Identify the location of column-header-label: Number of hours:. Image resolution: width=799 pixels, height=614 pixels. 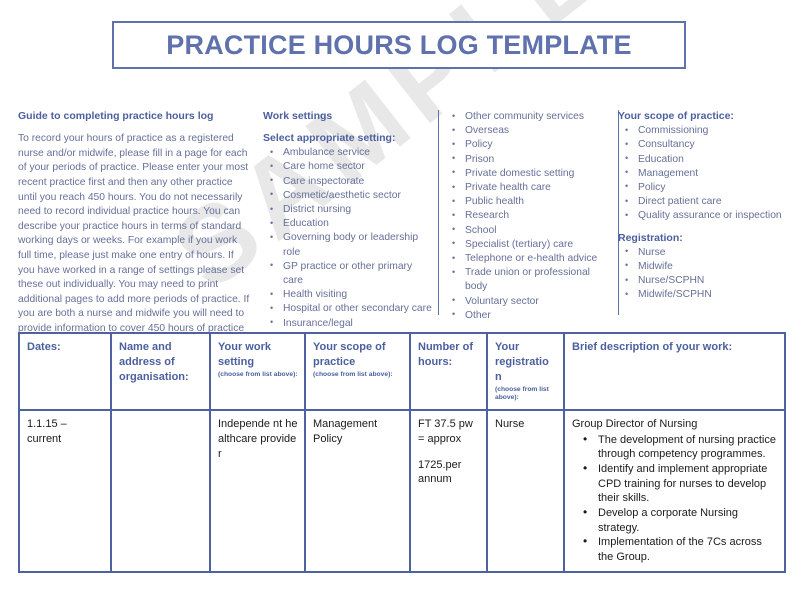
(445, 354).